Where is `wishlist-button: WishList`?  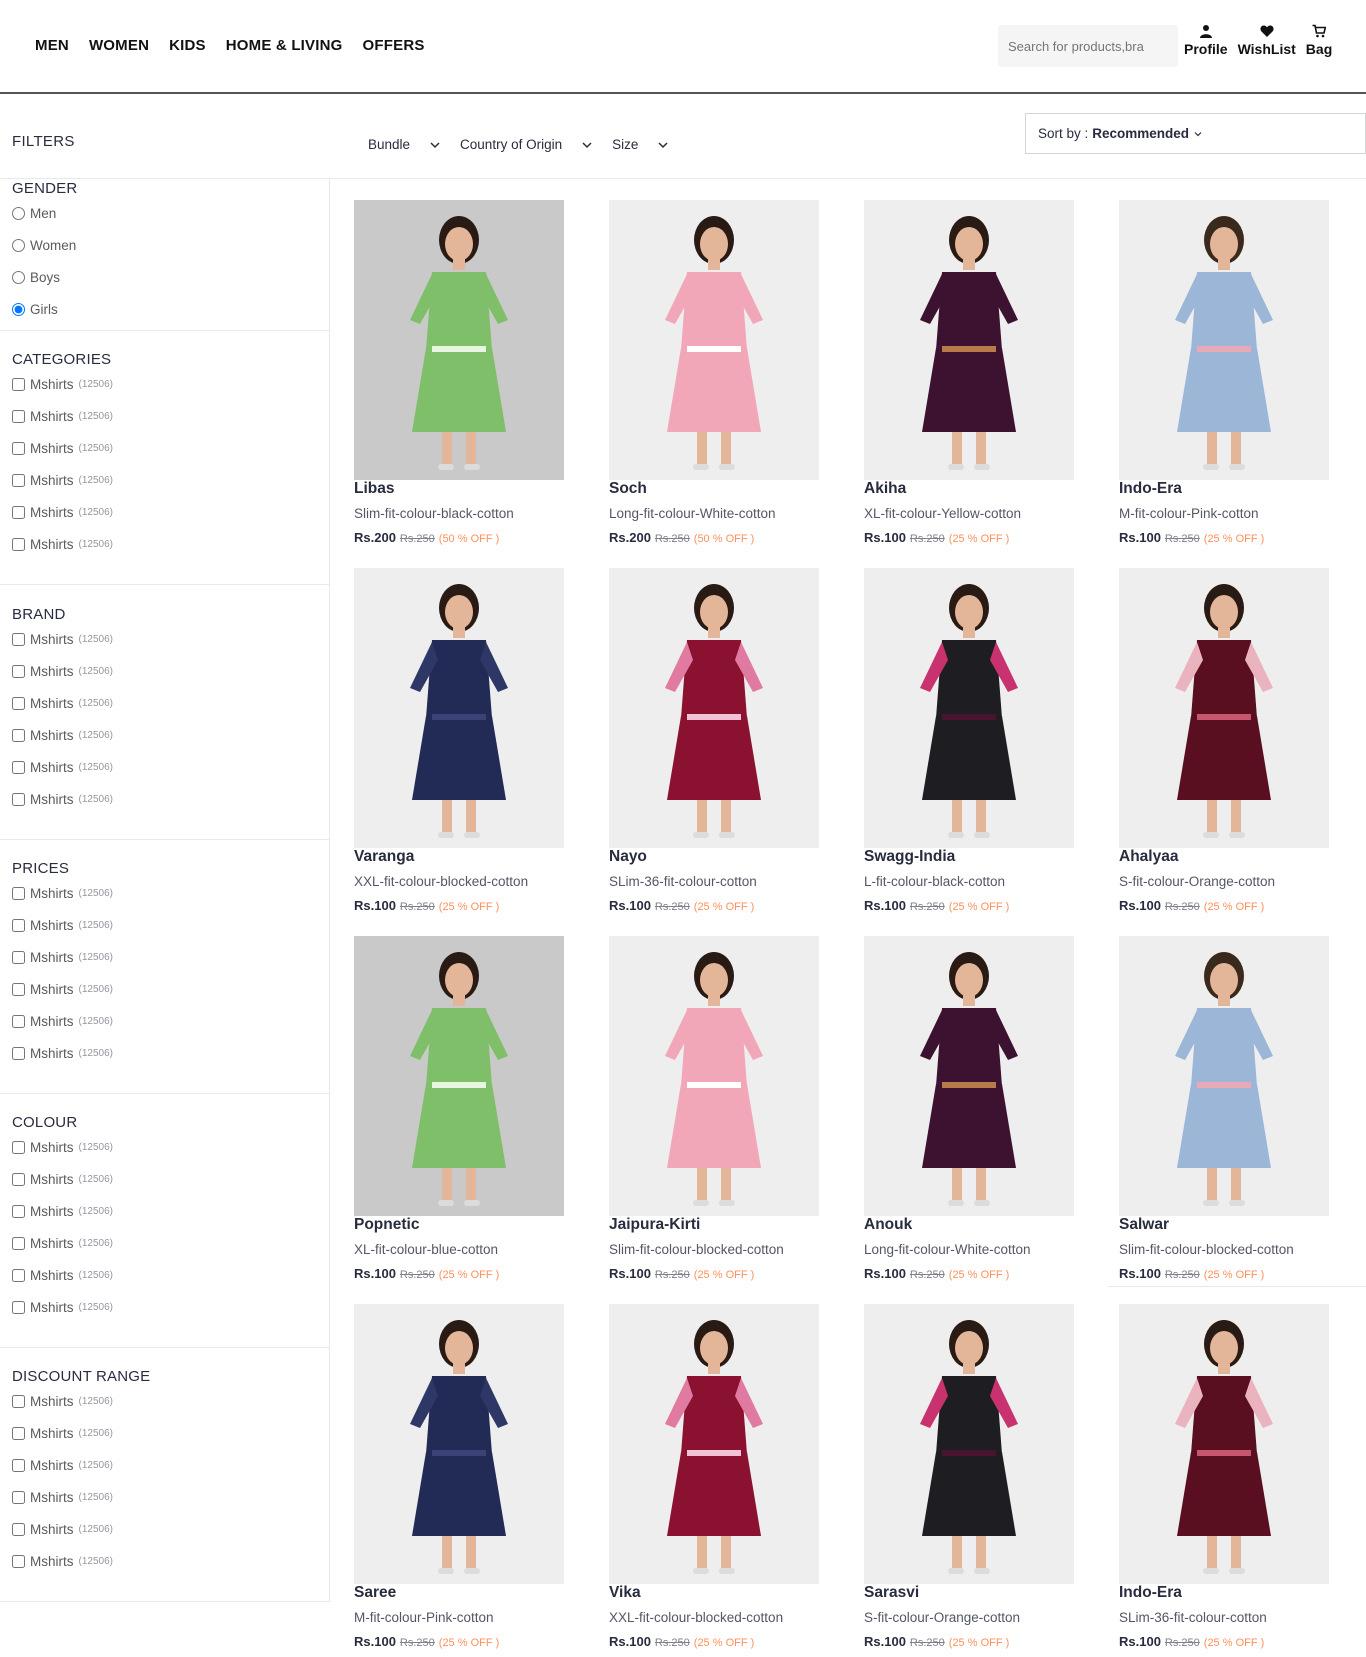
wishlist-button: WishList is located at coordinates (1267, 40).